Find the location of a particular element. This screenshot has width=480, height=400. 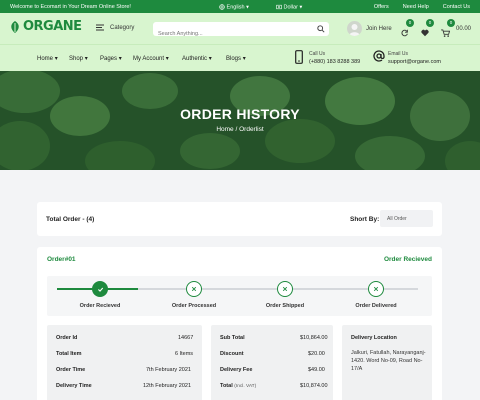

nav-label: Blogs is located at coordinates (234, 59).